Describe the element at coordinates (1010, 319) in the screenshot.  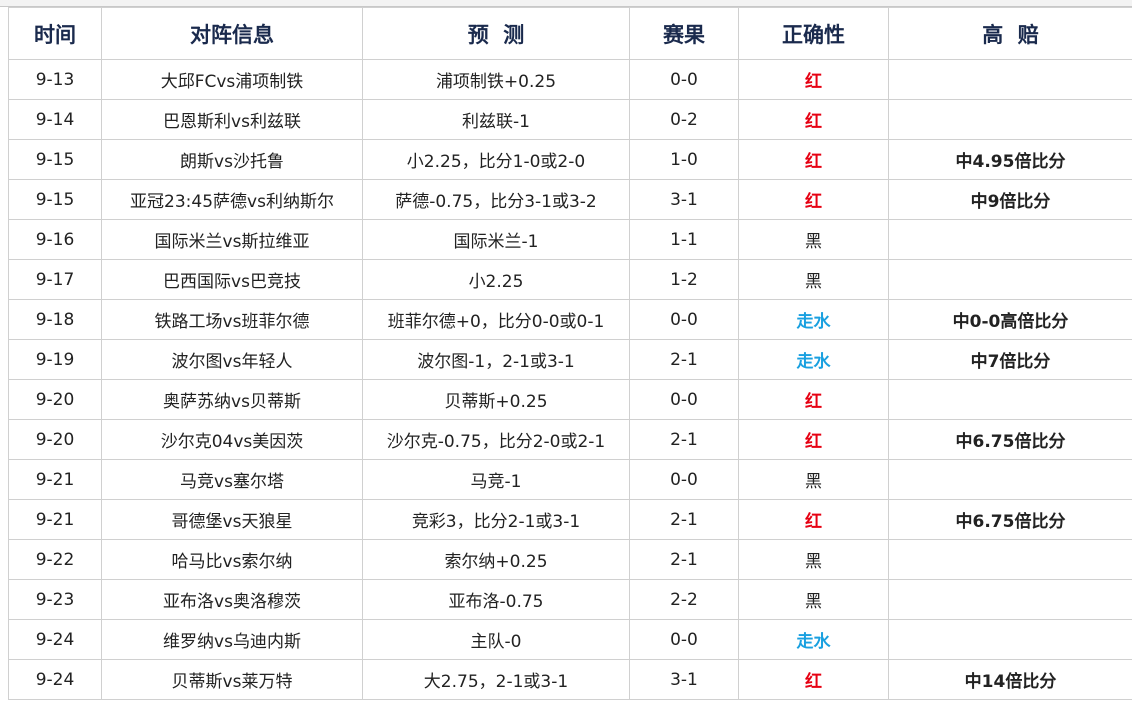
I see `cell-high-odds: 中0-0高倍比分` at that location.